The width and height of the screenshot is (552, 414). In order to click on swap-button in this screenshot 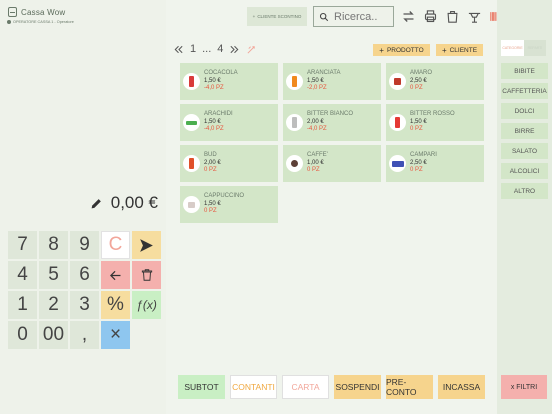, I will do `click(408, 16)`.